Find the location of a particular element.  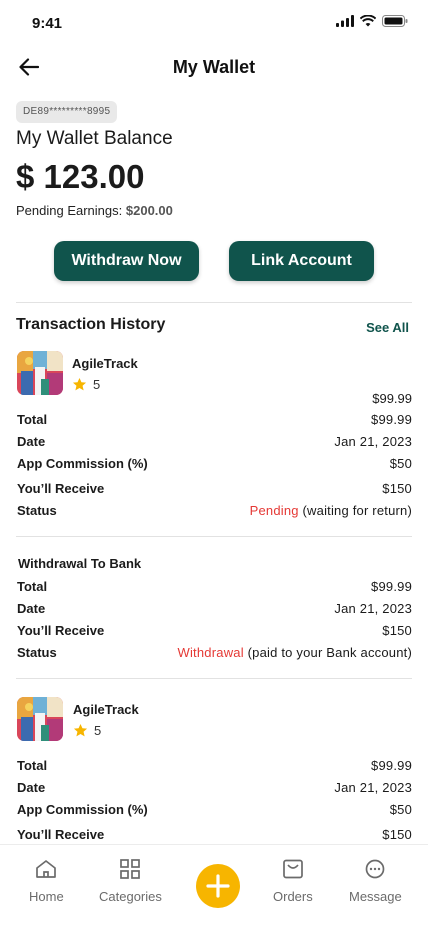

see-all-link: See All is located at coordinates (387, 327).